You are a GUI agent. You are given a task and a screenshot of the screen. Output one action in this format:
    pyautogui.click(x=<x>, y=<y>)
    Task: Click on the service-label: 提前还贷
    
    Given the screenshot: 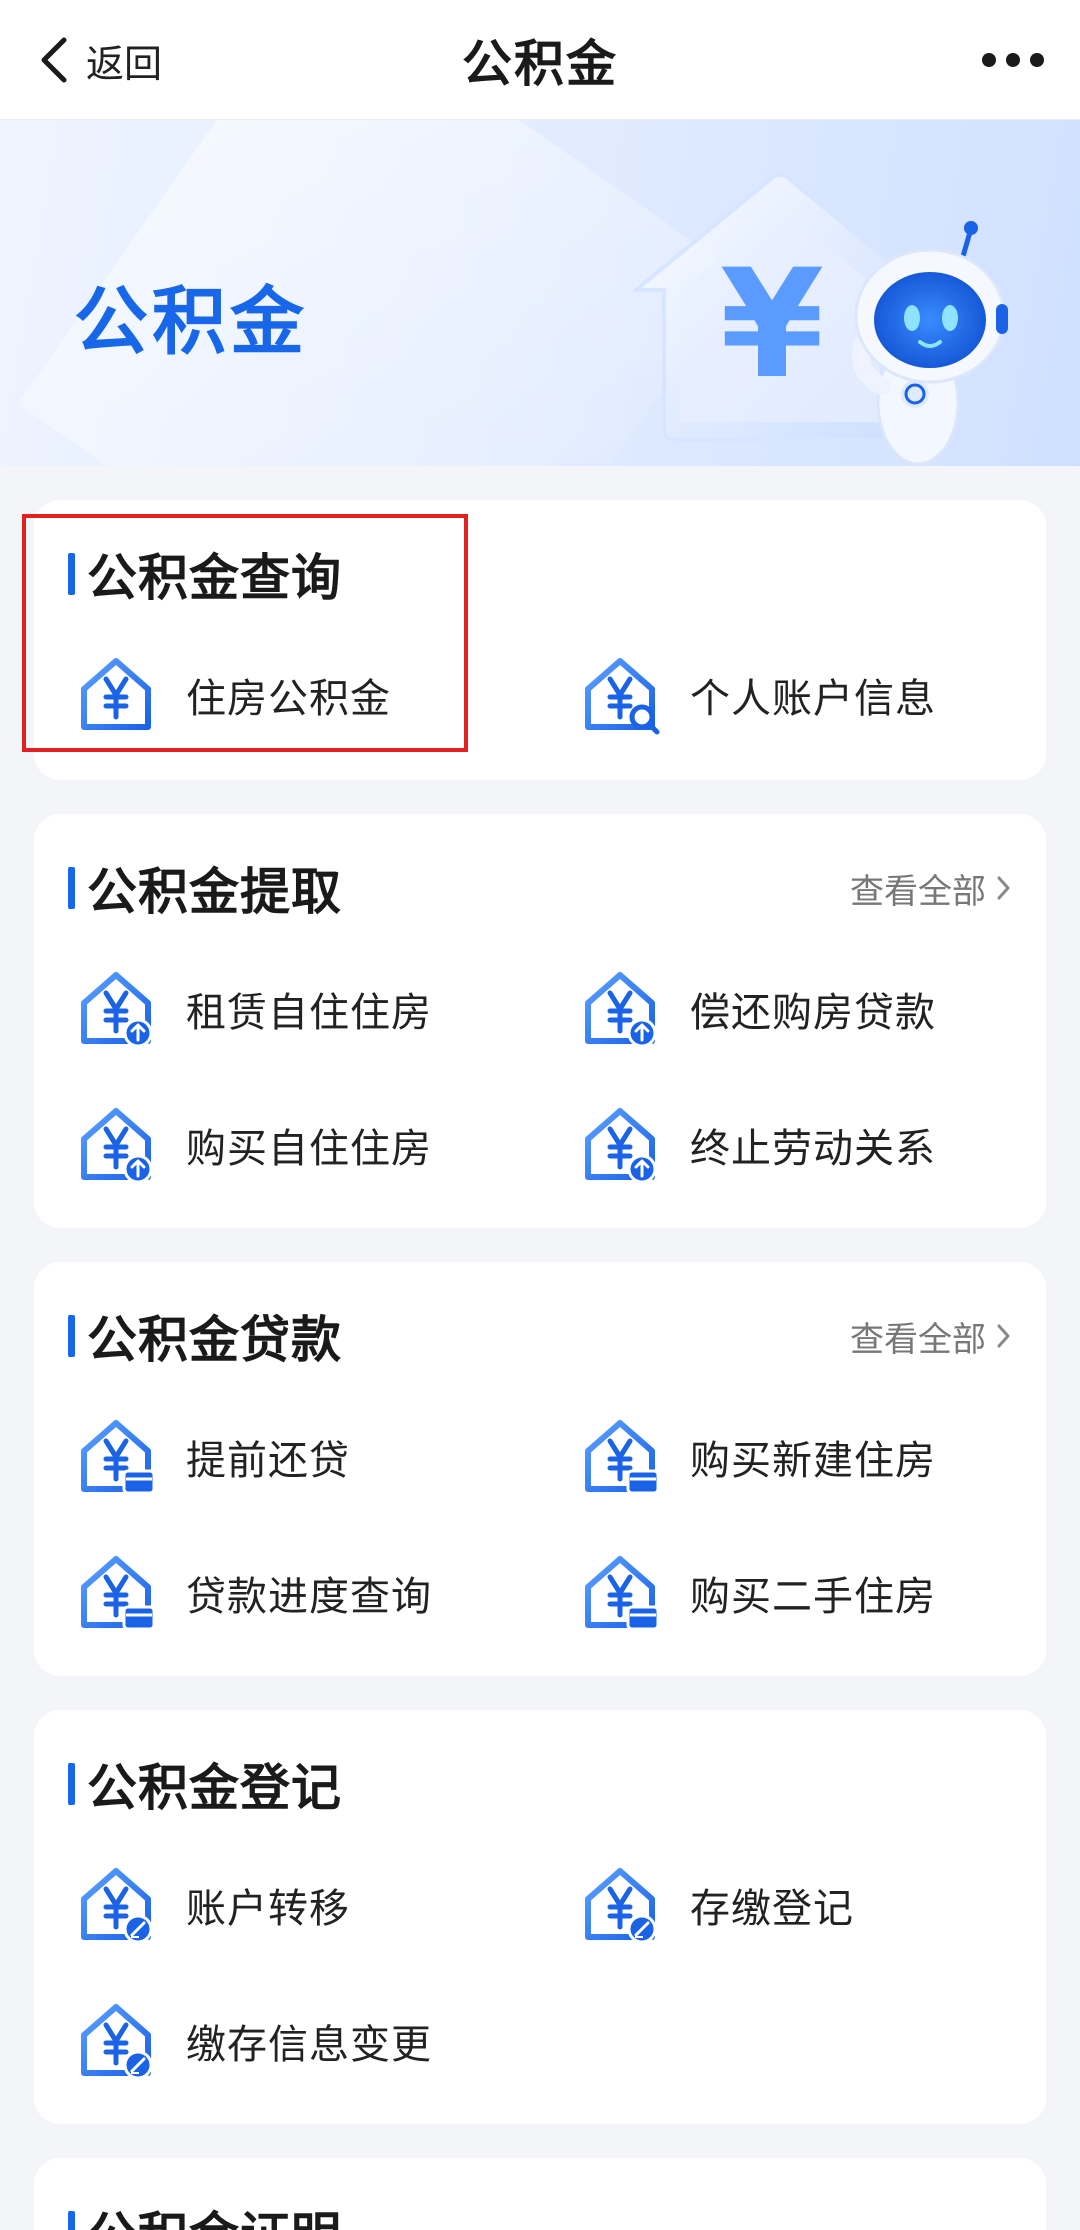 What is the action you would take?
    pyautogui.click(x=268, y=1461)
    